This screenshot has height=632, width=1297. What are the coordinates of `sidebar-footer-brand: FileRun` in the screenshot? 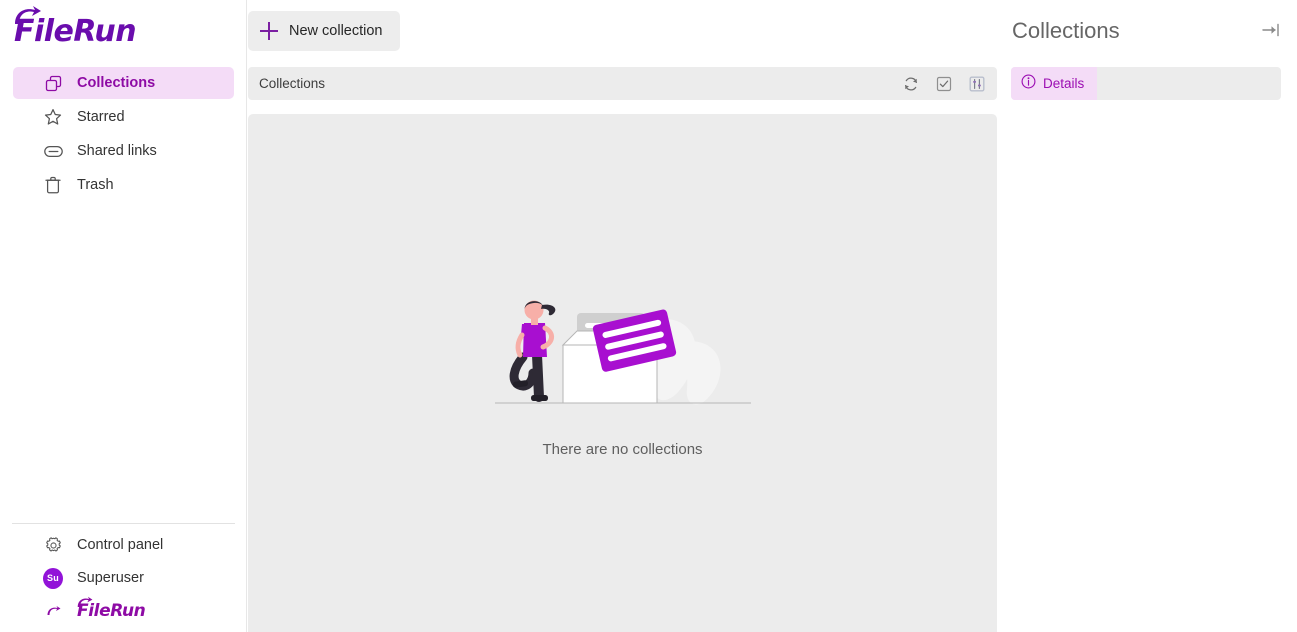 It's located at (123, 611).